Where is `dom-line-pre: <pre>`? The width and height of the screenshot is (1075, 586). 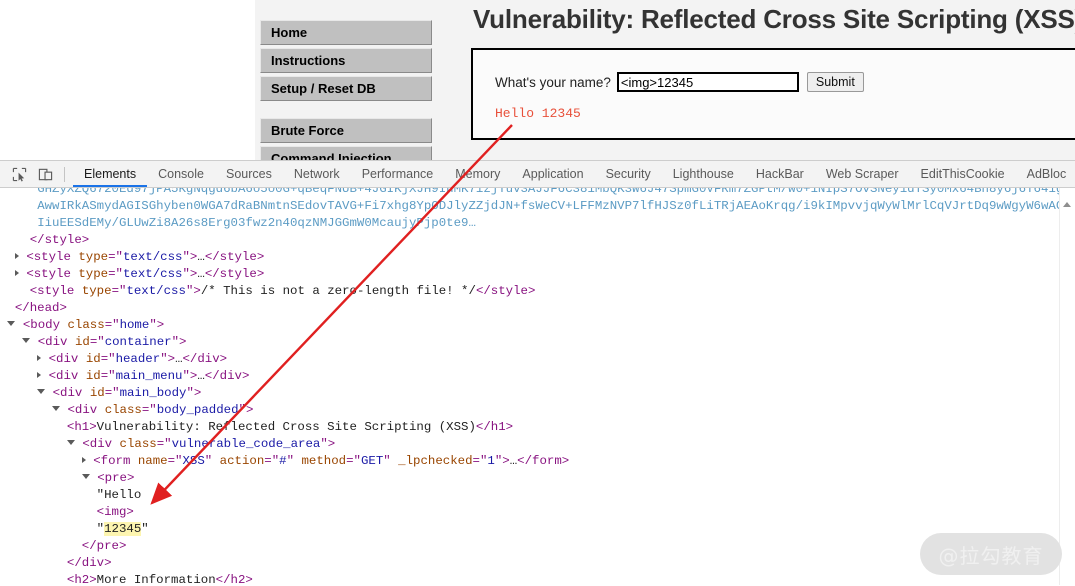 dom-line-pre: <pre> is located at coordinates (537, 478).